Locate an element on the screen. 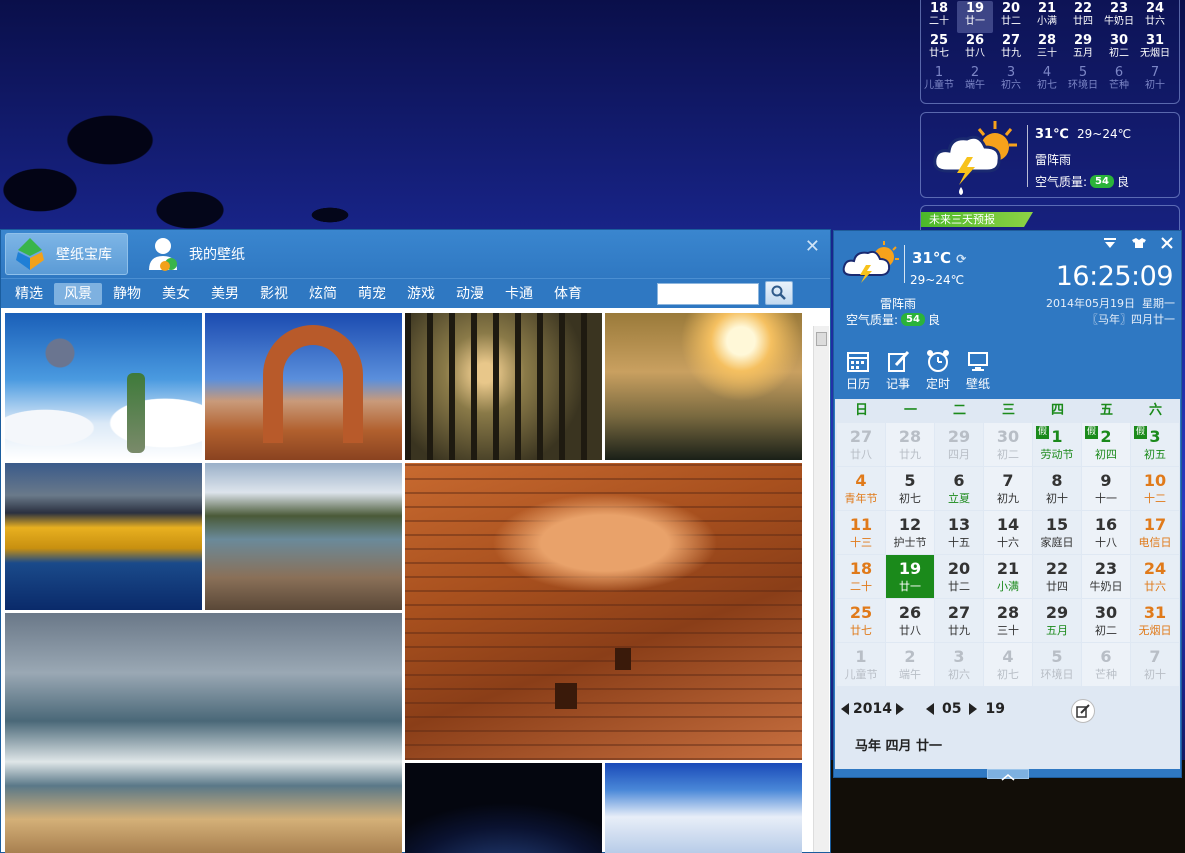  close-icon: ✕ is located at coordinates (812, 246).